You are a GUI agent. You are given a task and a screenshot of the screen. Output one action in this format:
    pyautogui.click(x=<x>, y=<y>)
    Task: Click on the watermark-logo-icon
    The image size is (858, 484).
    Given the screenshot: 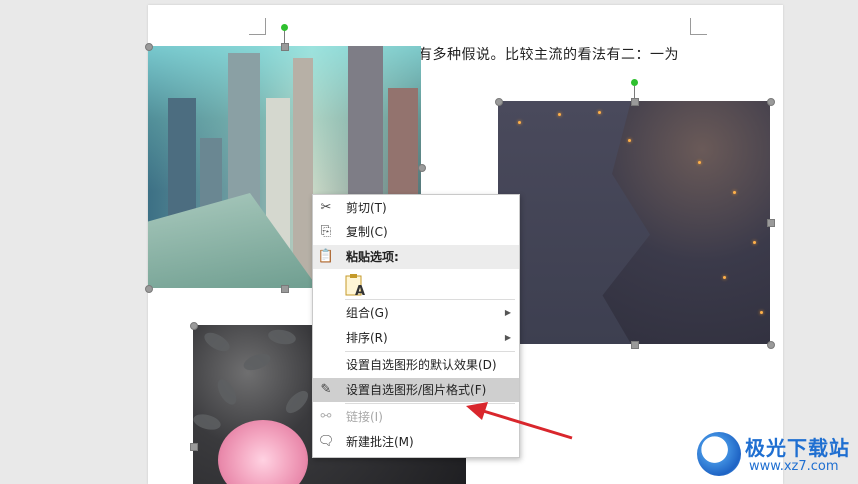 What is the action you would take?
    pyautogui.click(x=719, y=454)
    